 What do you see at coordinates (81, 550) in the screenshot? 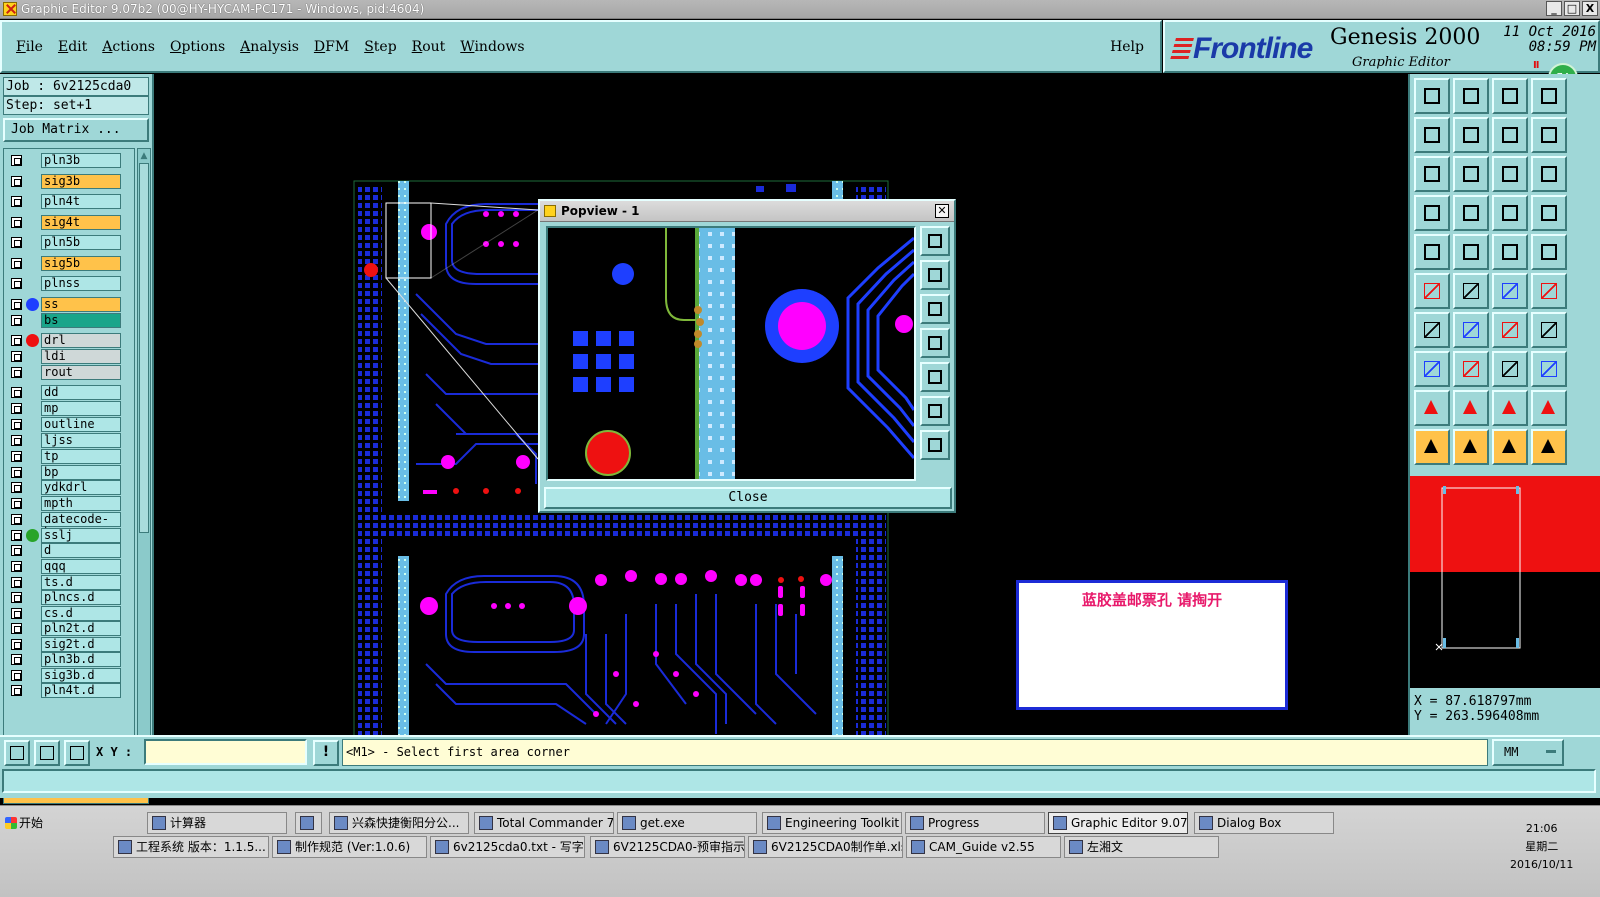
I see `layer-name: d` at bounding box center [81, 550].